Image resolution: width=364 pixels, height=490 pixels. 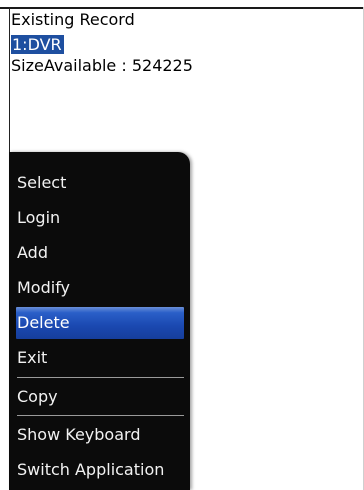 I want to click on menu-item-select: Select, so click(x=99, y=183).